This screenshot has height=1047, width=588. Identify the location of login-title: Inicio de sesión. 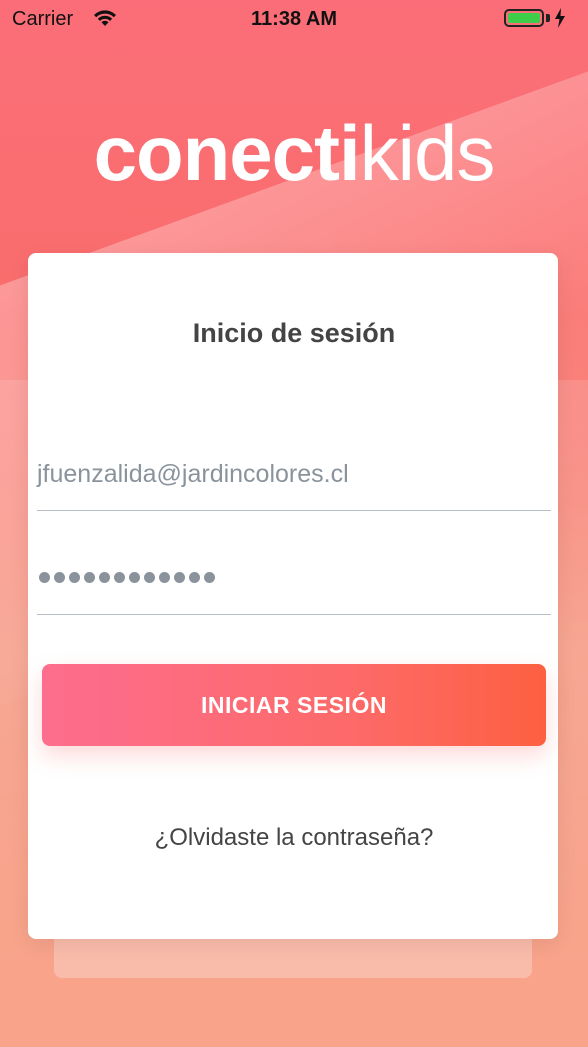
(294, 333).